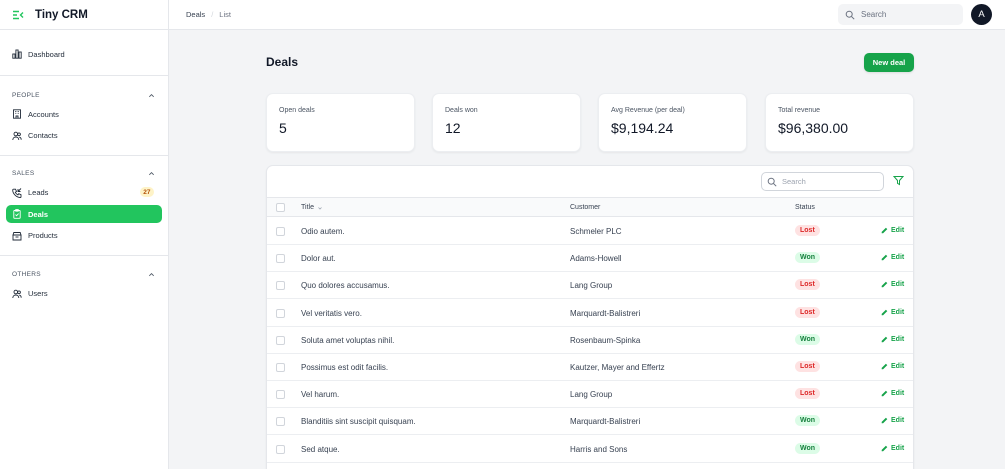  I want to click on sidebar-item-label: Dashboard, so click(46, 54).